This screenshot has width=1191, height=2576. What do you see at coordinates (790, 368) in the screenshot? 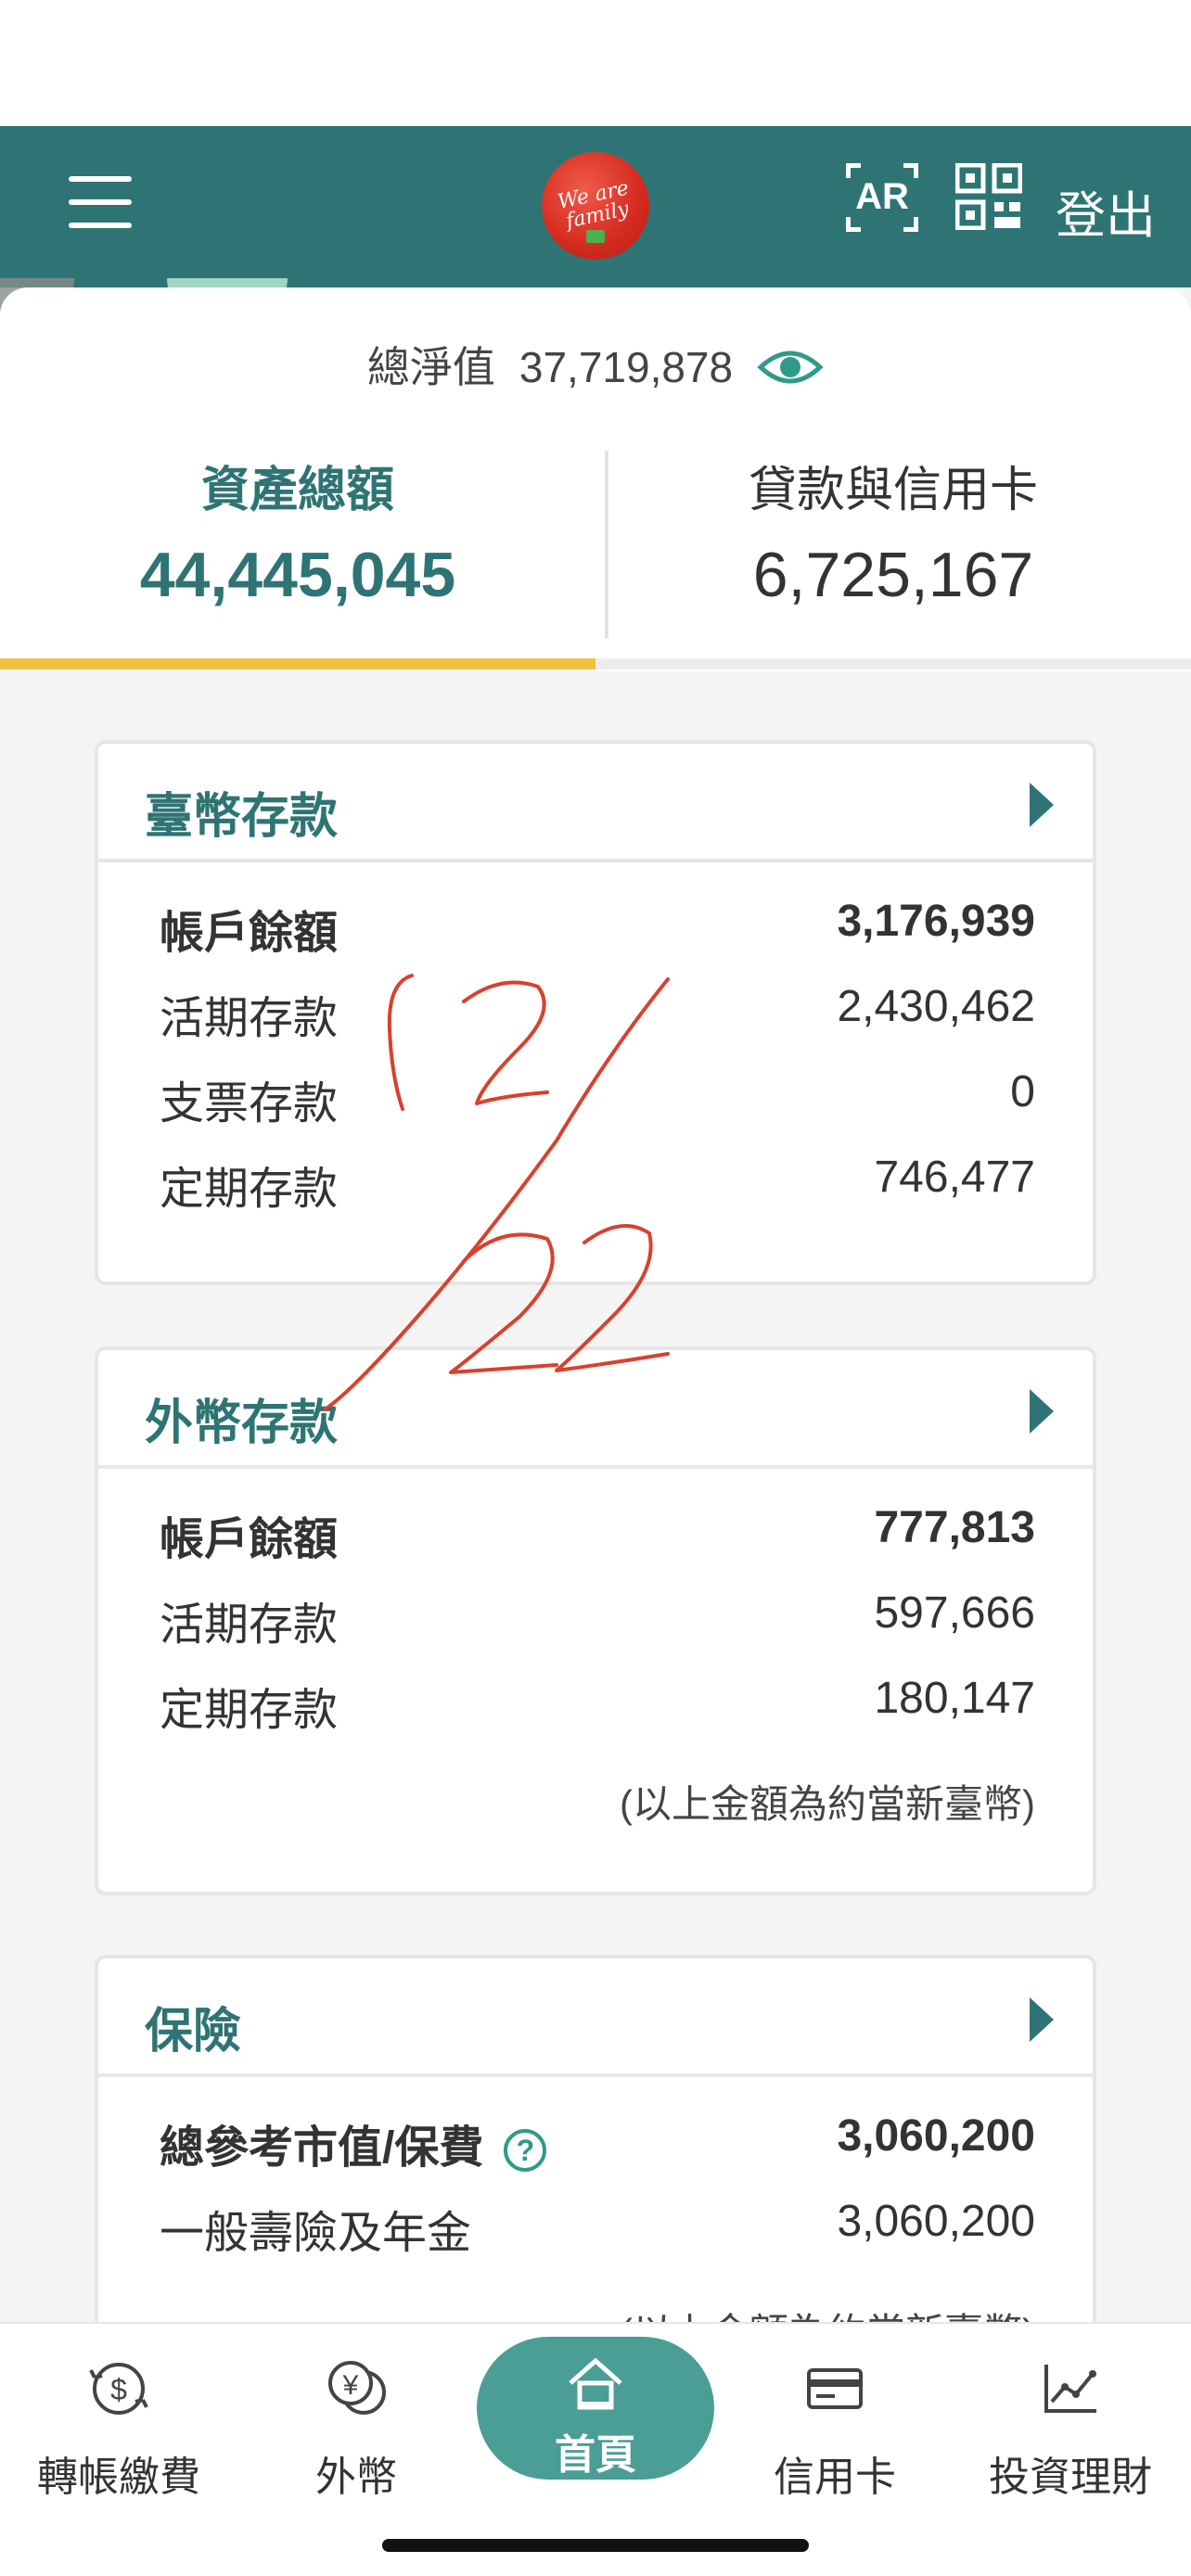
I see `eye-icon` at bounding box center [790, 368].